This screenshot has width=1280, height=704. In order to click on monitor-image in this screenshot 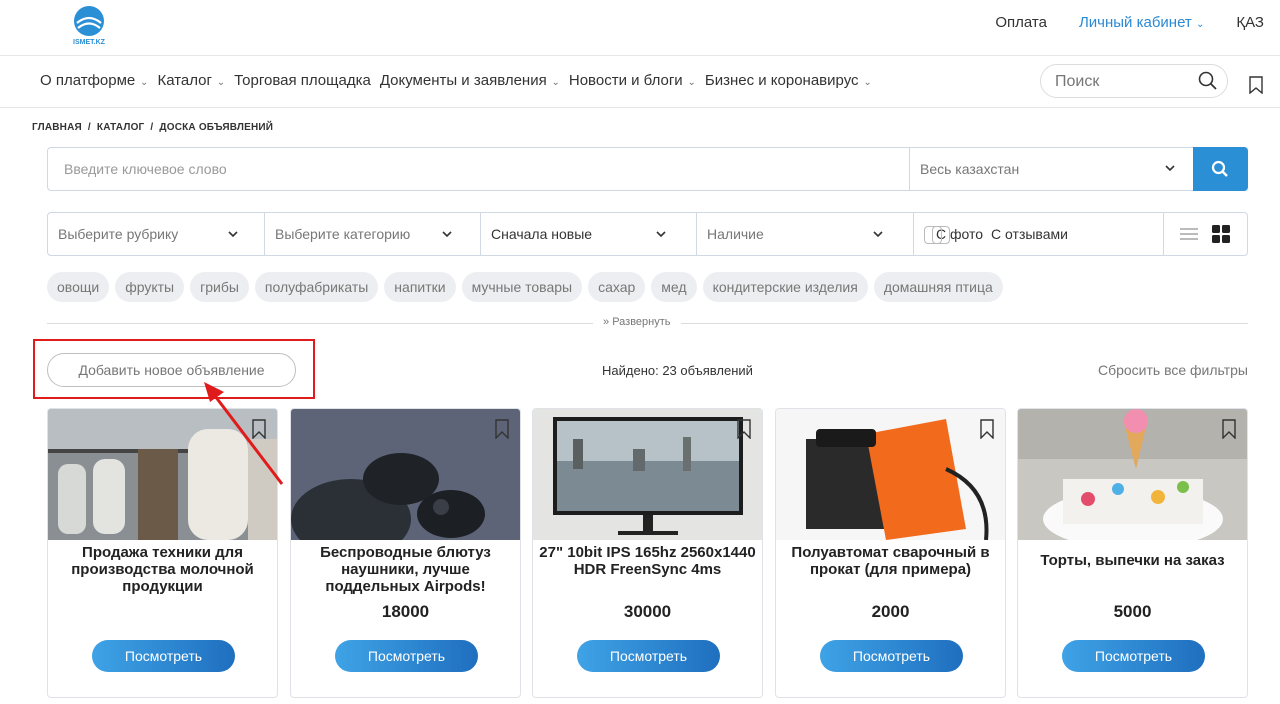, I will do `click(647, 474)`.